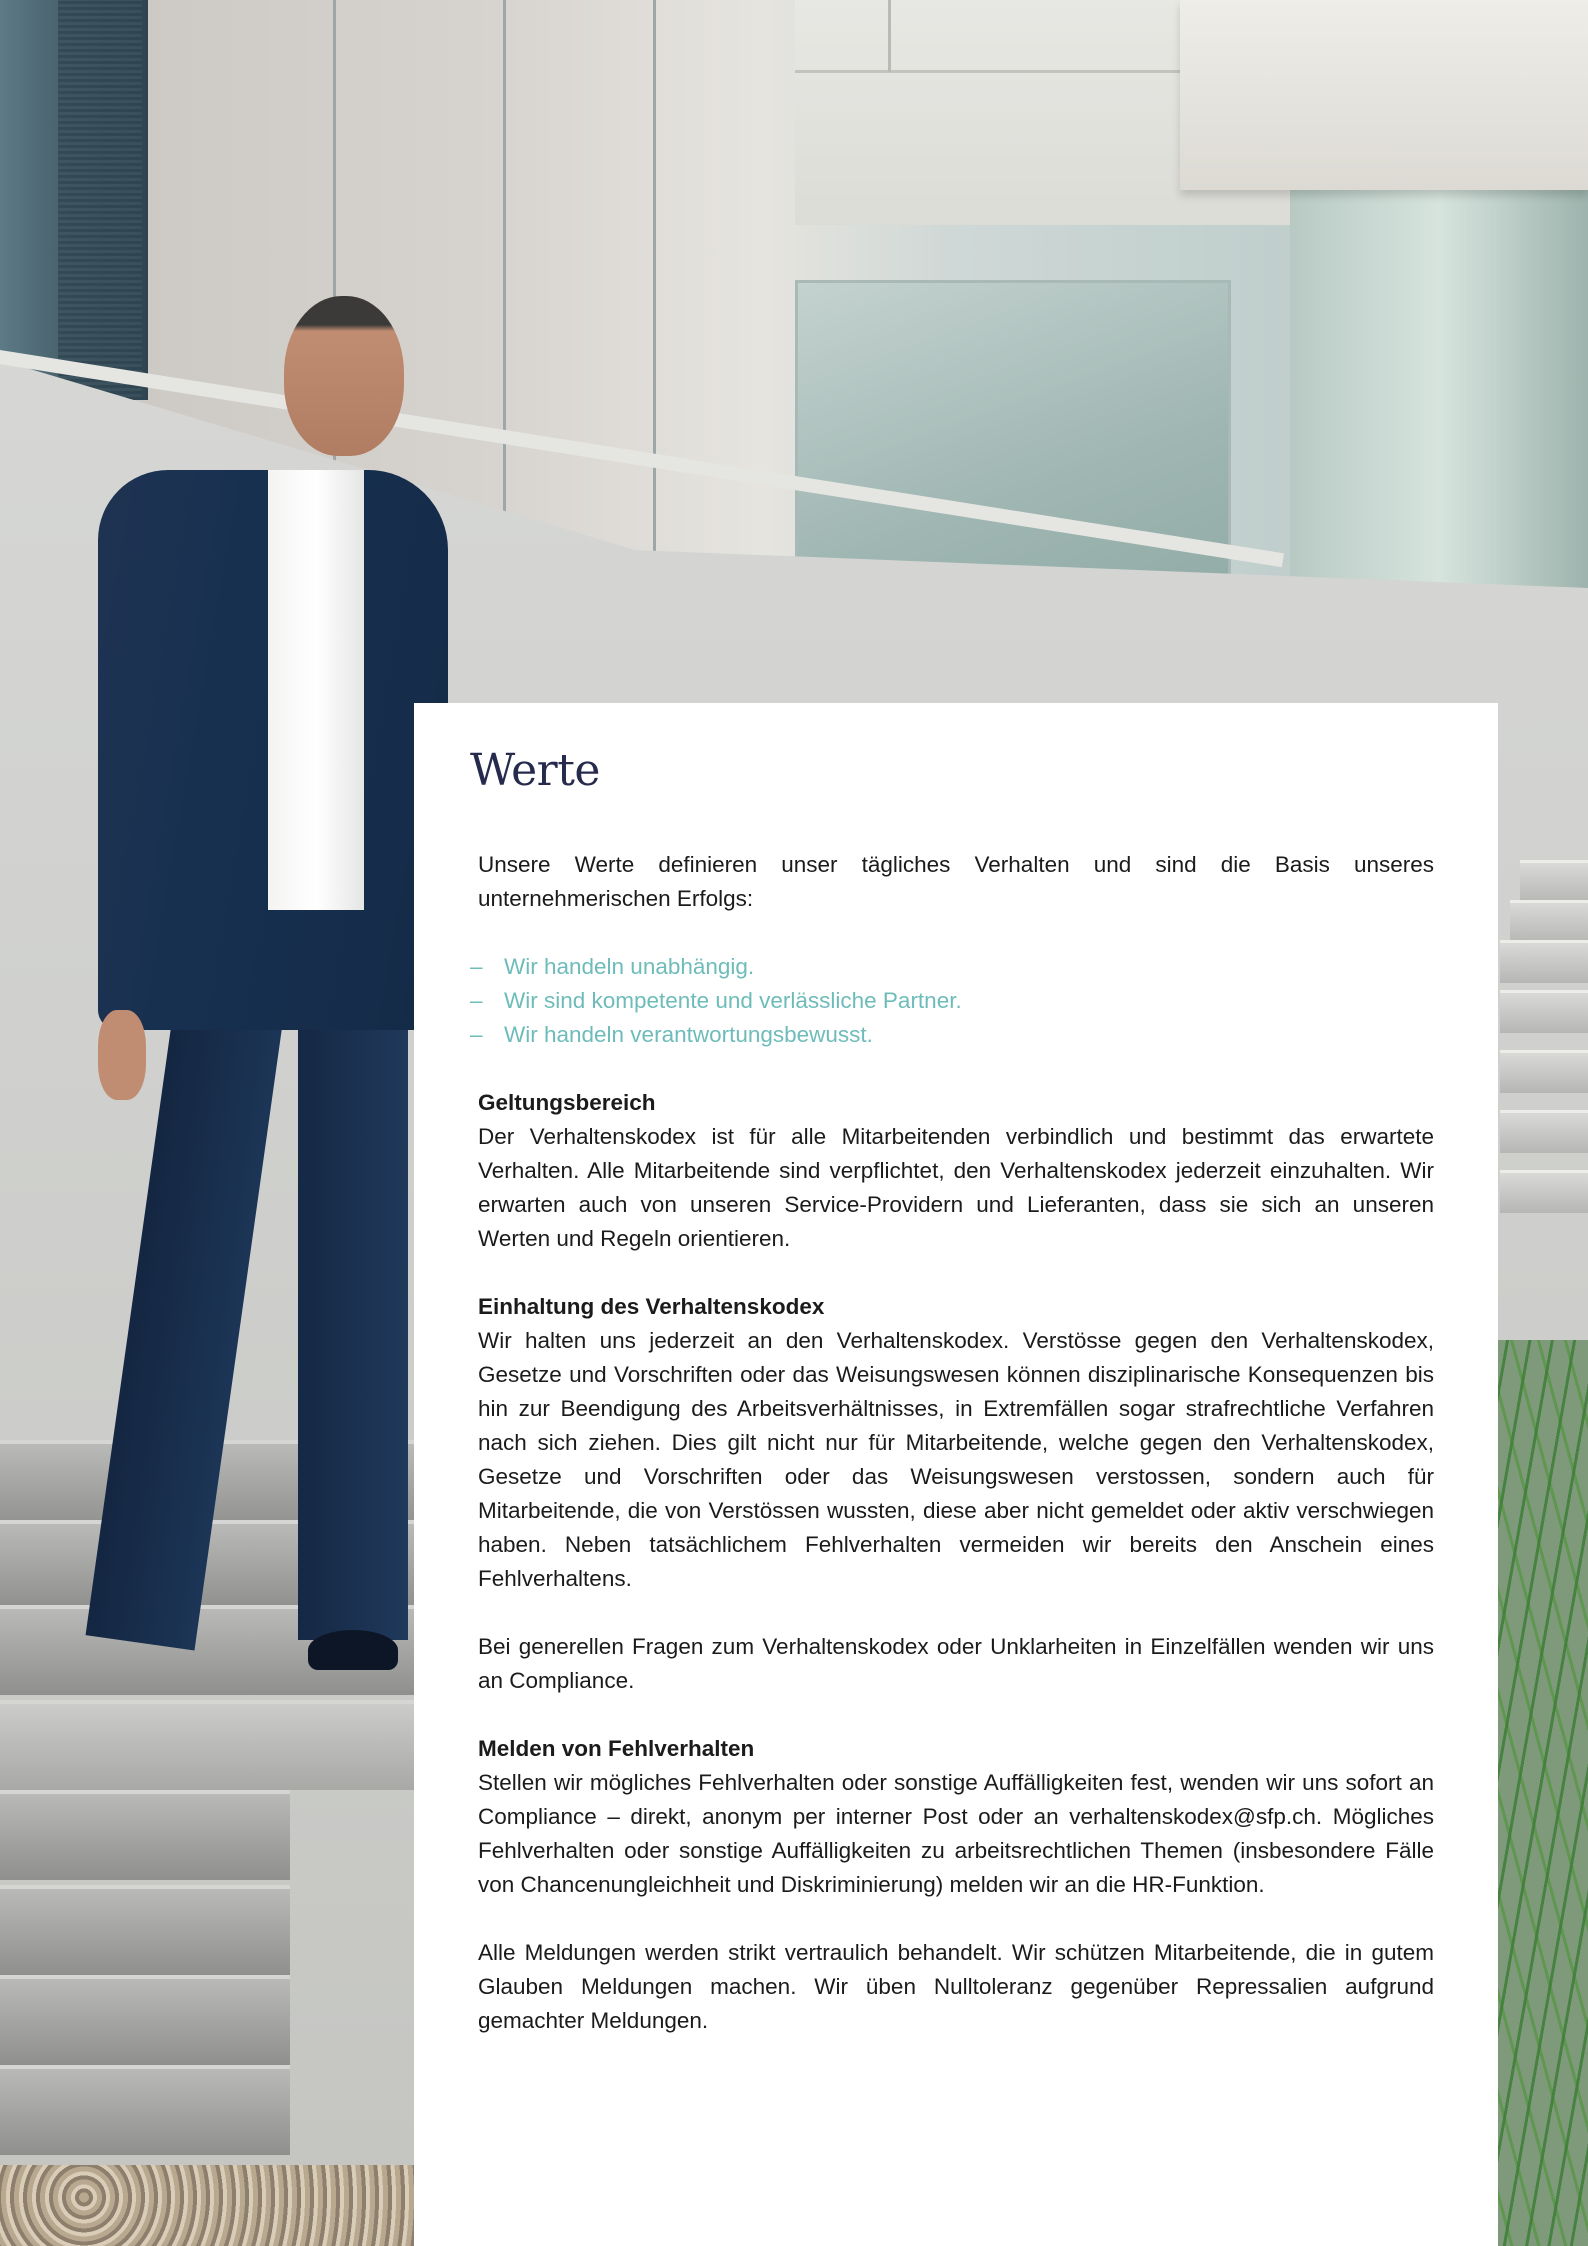 This screenshot has width=1588, height=2246. Describe the element at coordinates (952, 1035) in the screenshot. I see `value-item: – Wir handeln verantwortungsbewusst.` at that location.